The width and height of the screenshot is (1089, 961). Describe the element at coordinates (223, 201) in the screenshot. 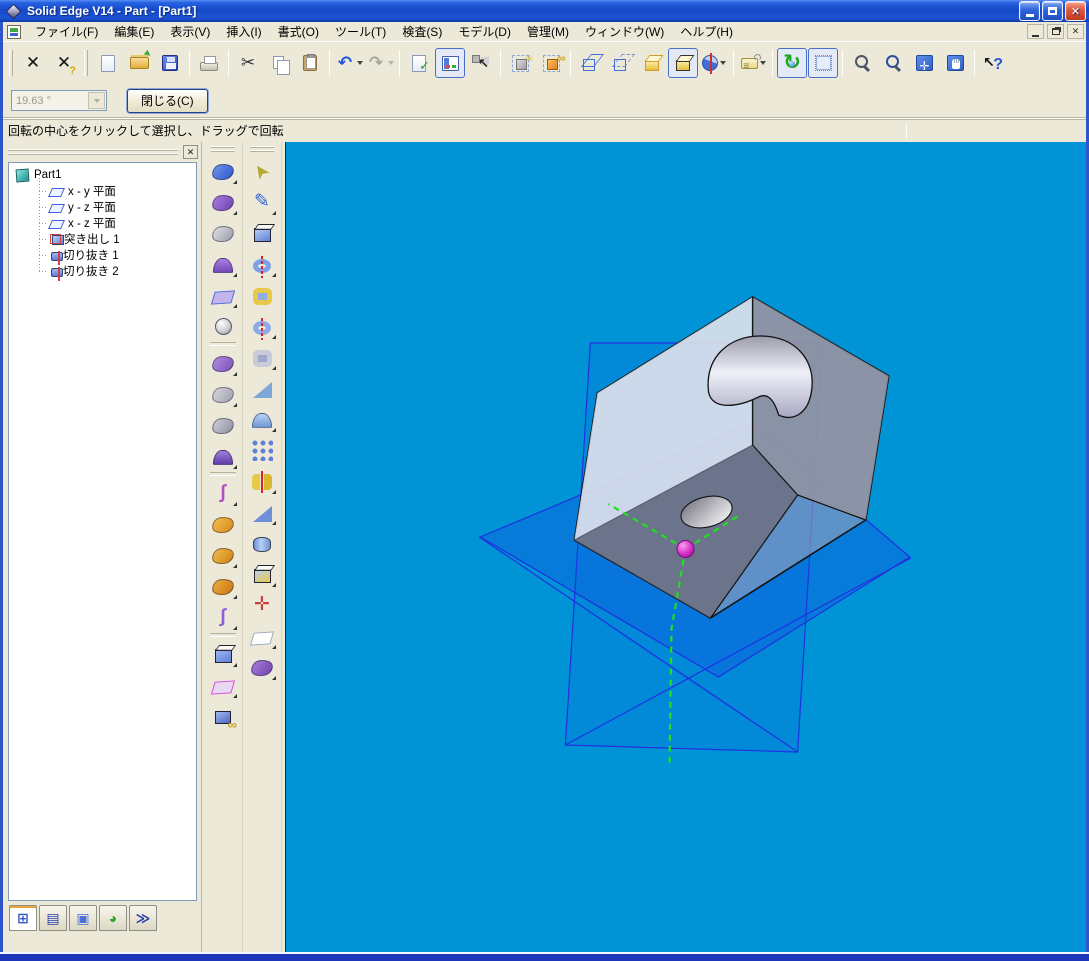

I see `lofted-surface-button` at that location.